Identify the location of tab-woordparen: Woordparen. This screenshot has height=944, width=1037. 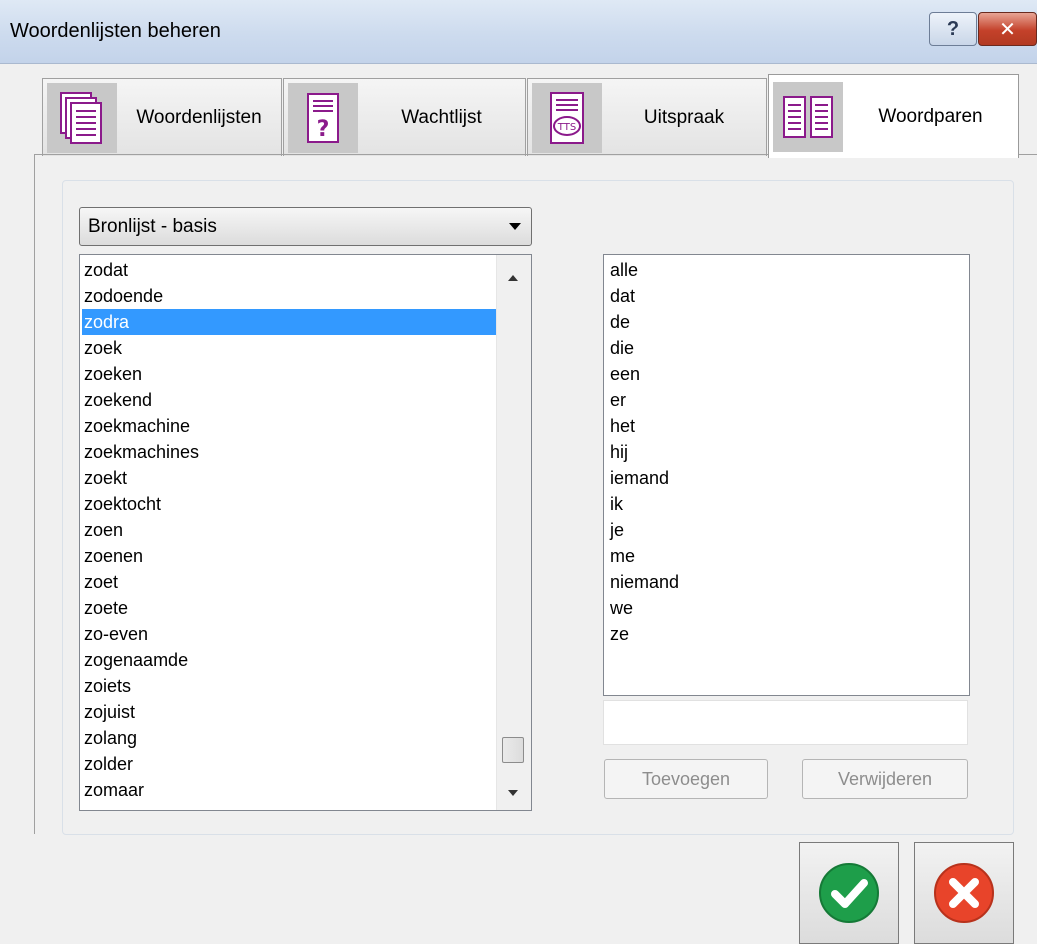
(893, 116).